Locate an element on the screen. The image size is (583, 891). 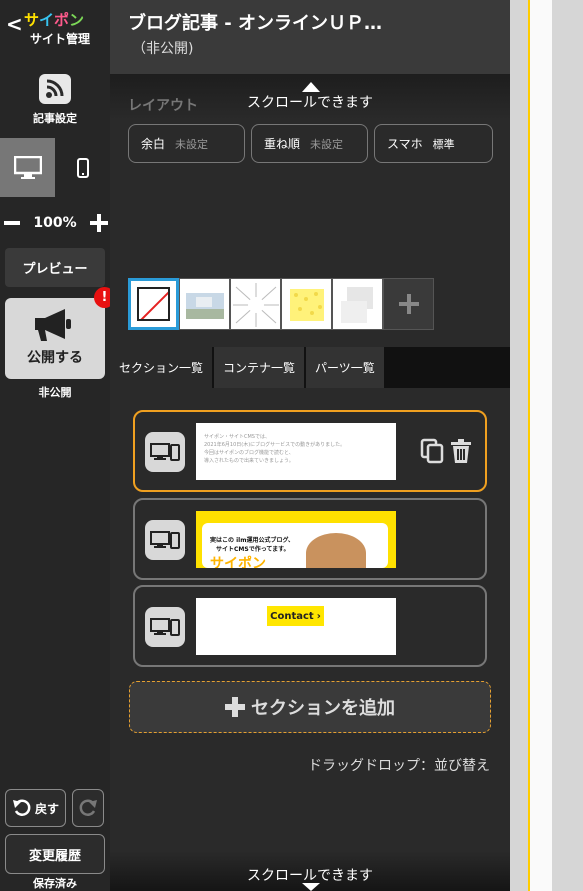
brand-logo: サイポン is located at coordinates (54, 20).